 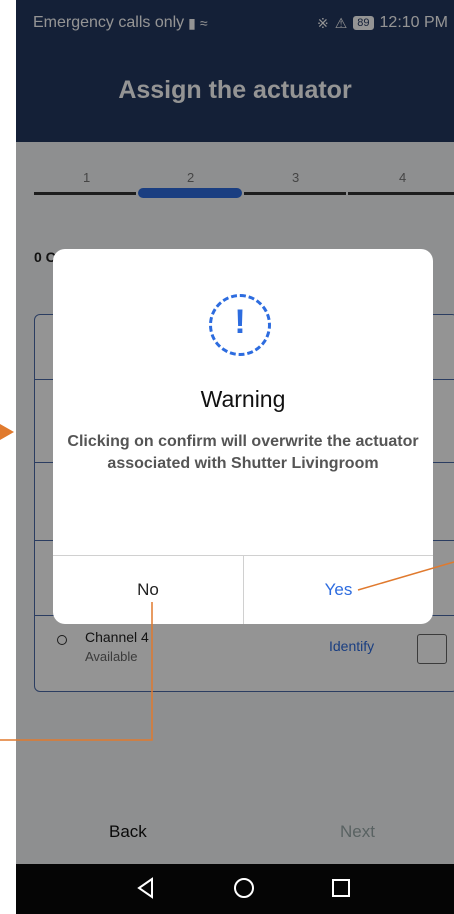 I want to click on annotation-arrow-left, so click(x=7, y=432).